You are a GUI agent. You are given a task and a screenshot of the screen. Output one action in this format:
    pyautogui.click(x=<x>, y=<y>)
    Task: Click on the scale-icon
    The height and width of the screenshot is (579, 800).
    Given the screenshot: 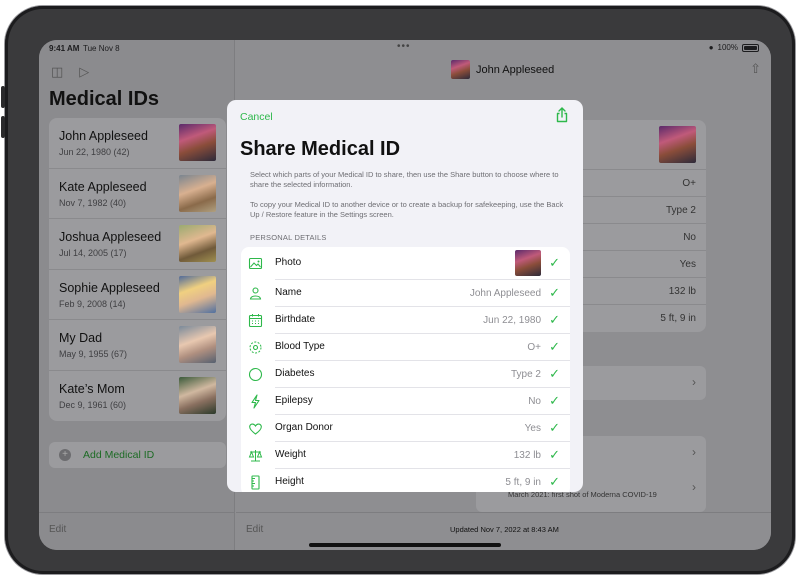 What is the action you would take?
    pyautogui.click(x=255, y=456)
    